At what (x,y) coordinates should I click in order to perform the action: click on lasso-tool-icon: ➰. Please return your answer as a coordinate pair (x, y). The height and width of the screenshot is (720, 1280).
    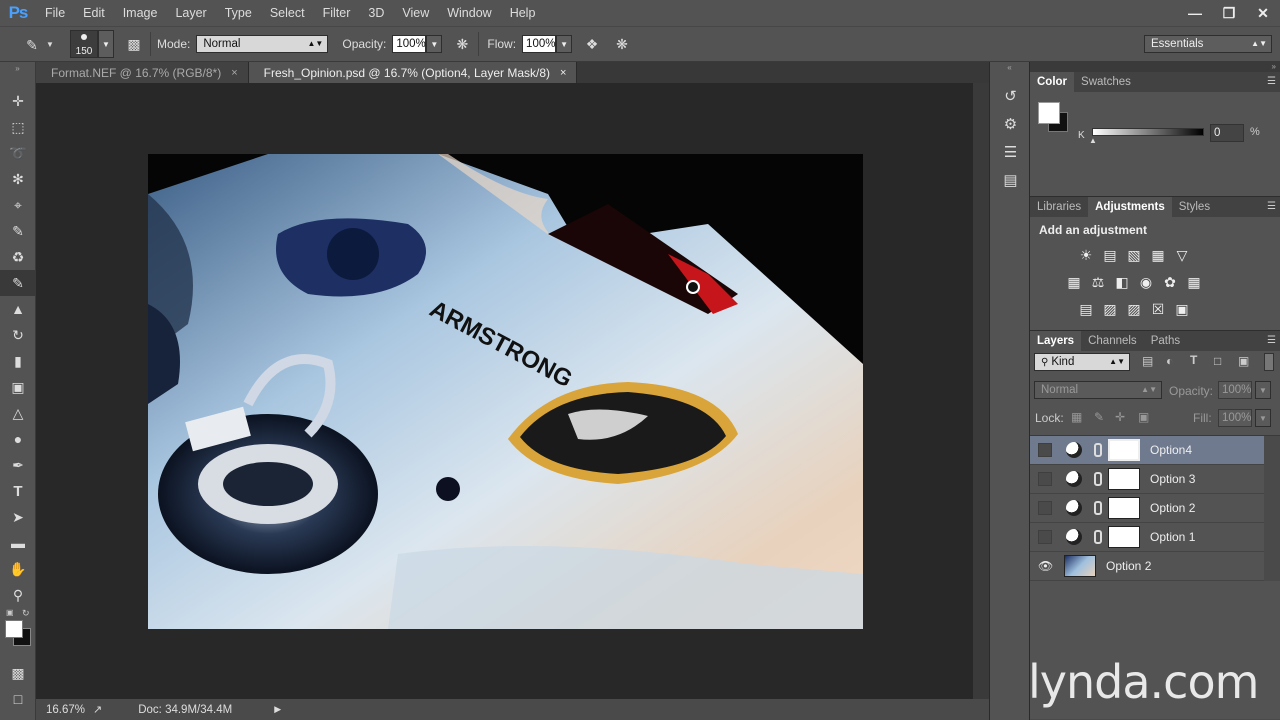
    Looking at the image, I should click on (18, 153).